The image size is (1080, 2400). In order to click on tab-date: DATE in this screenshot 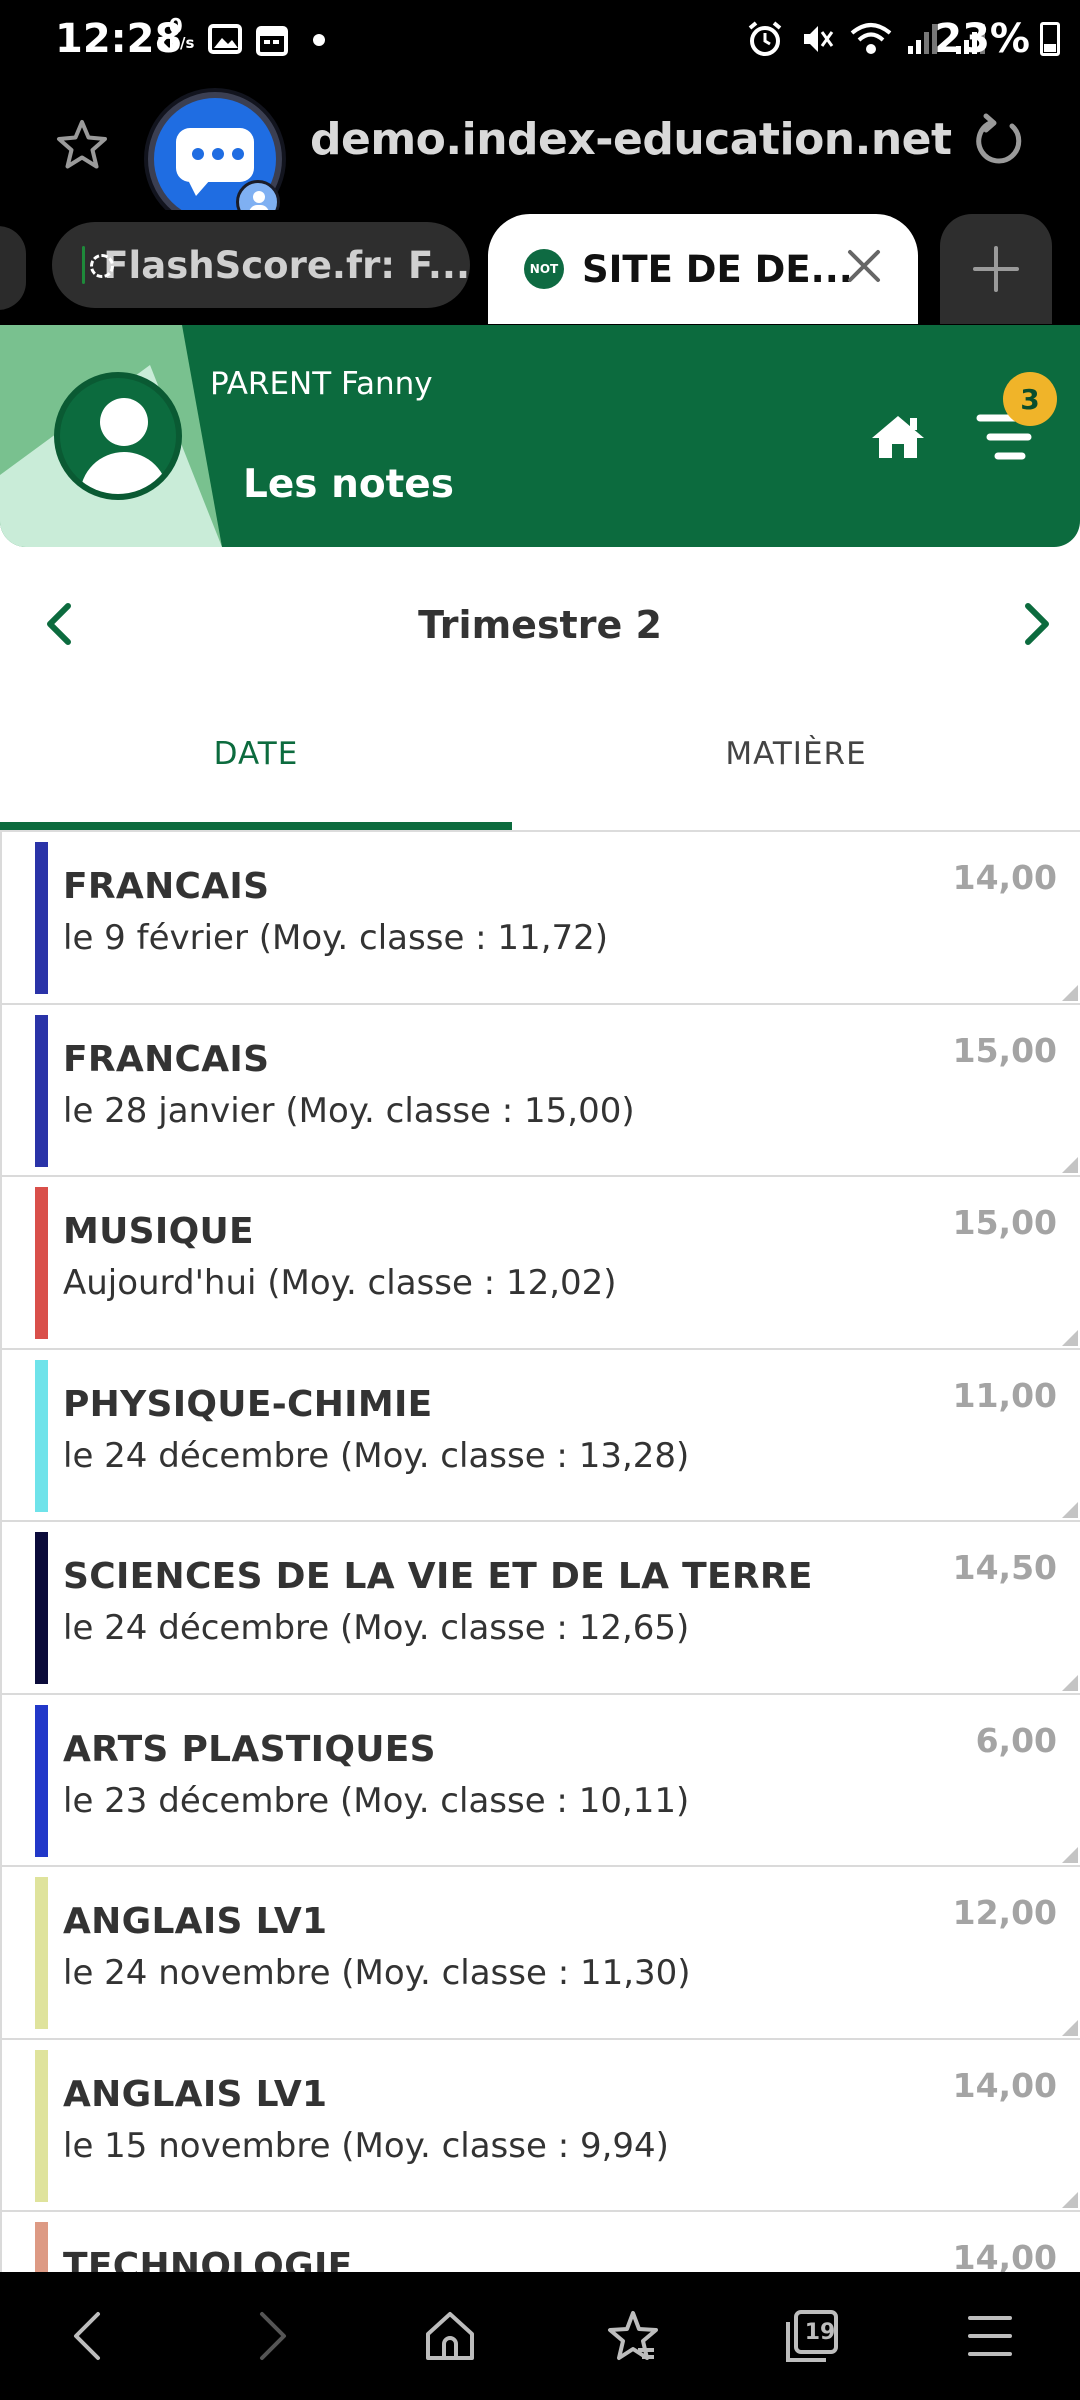, I will do `click(256, 754)`.